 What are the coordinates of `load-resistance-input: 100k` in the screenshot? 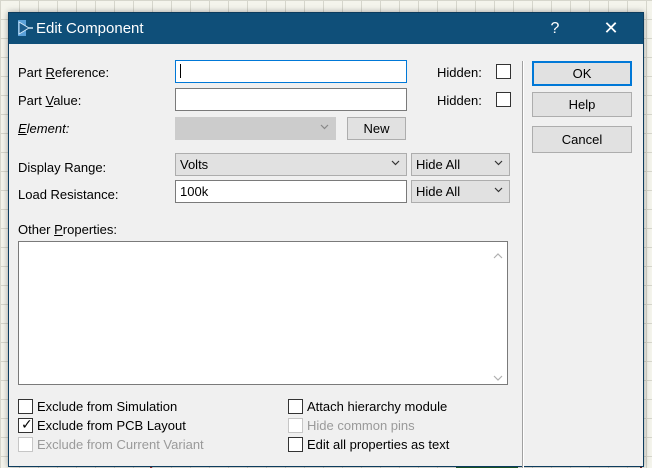 It's located at (291, 191).